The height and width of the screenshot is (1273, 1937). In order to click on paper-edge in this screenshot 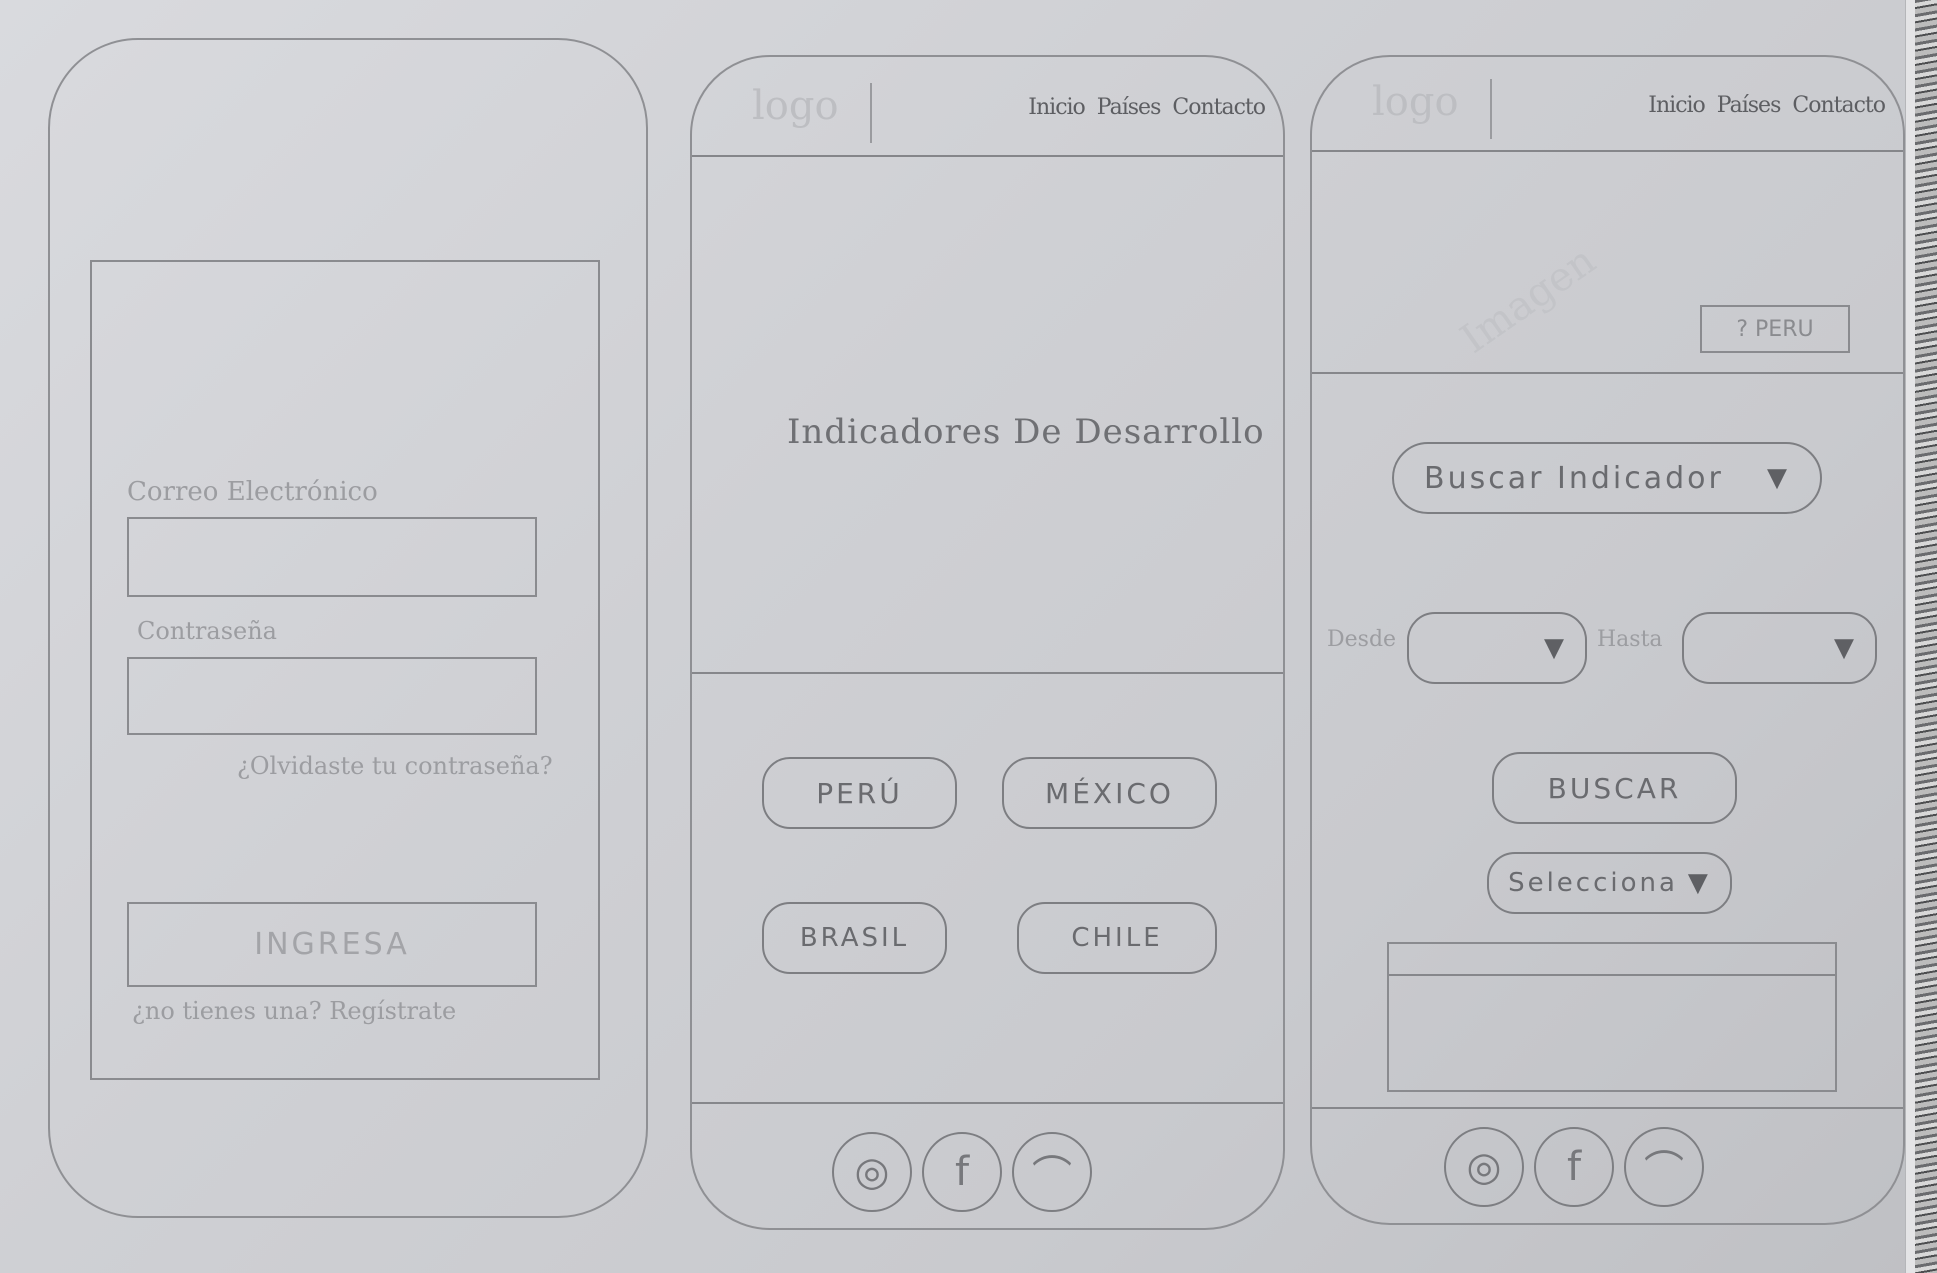, I will do `click(1910, 636)`.